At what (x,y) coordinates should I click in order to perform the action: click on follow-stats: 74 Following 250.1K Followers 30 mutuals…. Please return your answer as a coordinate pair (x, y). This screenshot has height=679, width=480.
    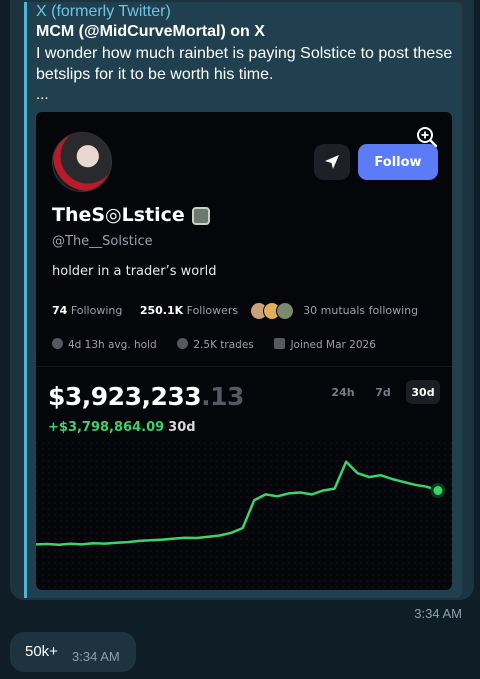
    Looking at the image, I should click on (235, 311).